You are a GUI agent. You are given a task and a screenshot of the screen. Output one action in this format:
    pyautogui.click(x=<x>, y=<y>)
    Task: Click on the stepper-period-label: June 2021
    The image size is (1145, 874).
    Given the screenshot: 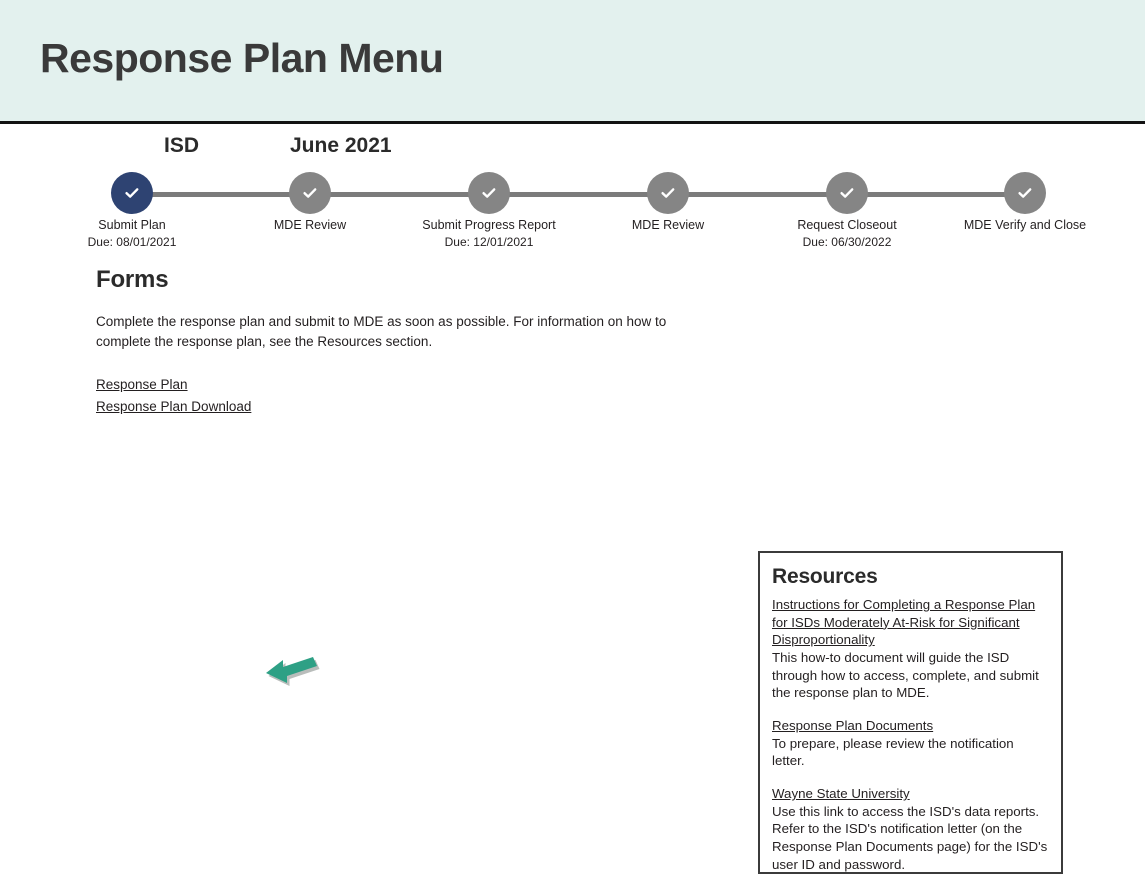 What is the action you would take?
    pyautogui.click(x=341, y=145)
    